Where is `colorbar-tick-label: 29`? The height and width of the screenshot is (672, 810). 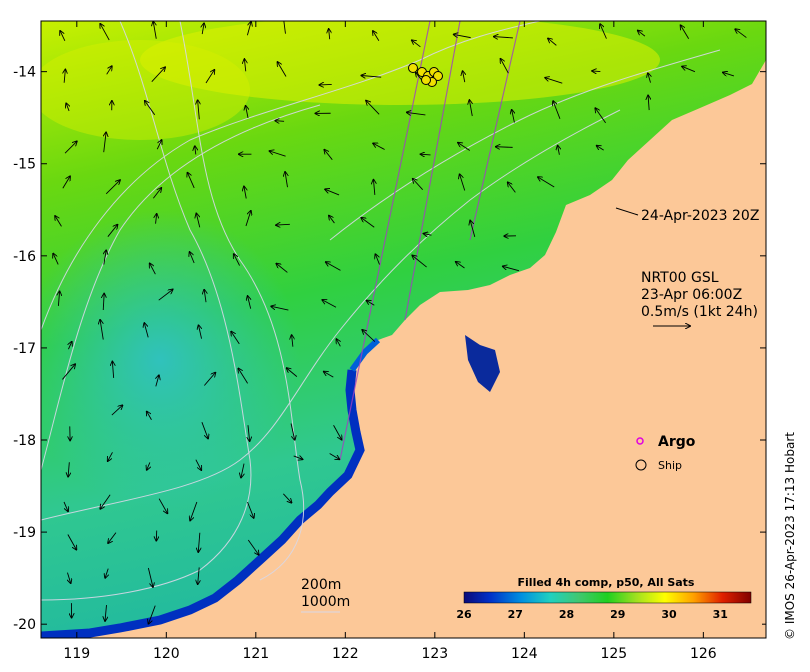 colorbar-tick-label: 29 is located at coordinates (617, 614).